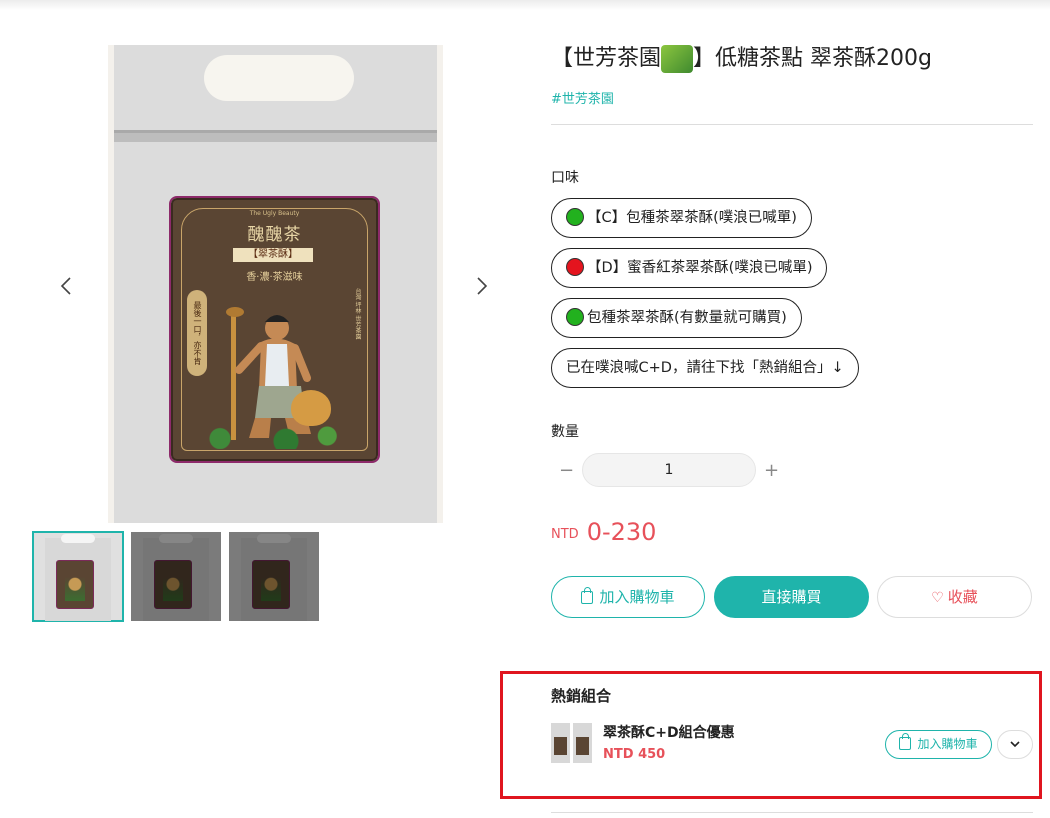 The image size is (1050, 818). What do you see at coordinates (311, 408) in the screenshot?
I see `tea-sack-illustration` at bounding box center [311, 408].